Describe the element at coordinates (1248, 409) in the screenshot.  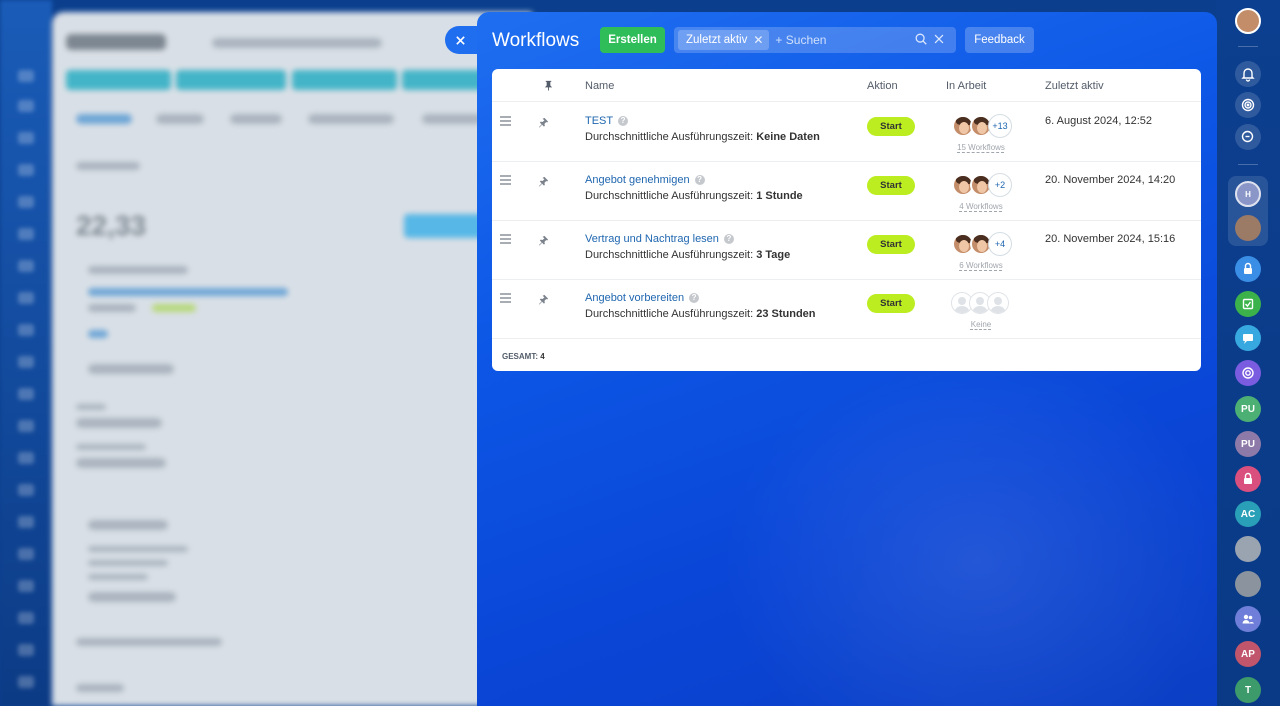
I see `chat-avatar-pu-1: PU` at that location.